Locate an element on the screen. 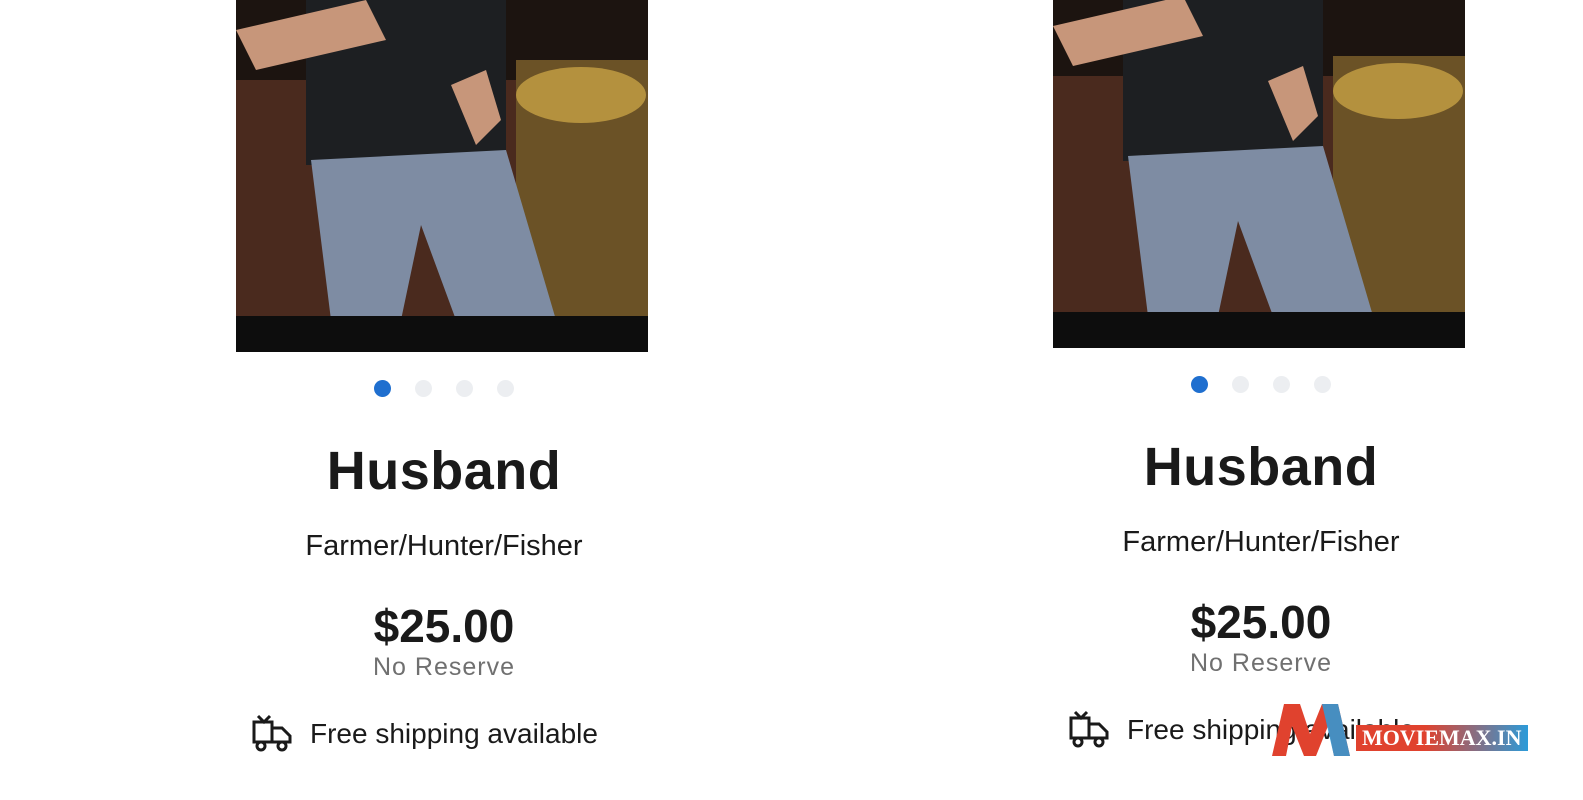  watermark: MOVIEMAX.IN is located at coordinates (1405, 730).